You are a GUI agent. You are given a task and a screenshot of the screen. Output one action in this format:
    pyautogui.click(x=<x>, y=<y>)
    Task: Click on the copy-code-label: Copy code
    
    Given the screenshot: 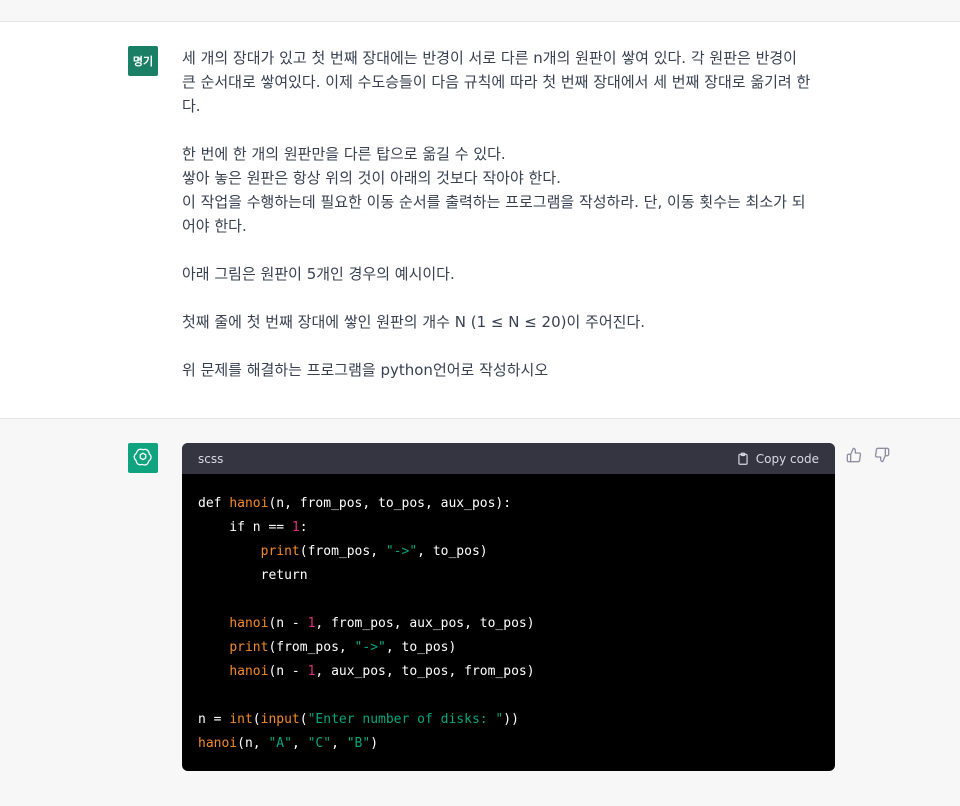 What is the action you would take?
    pyautogui.click(x=787, y=458)
    